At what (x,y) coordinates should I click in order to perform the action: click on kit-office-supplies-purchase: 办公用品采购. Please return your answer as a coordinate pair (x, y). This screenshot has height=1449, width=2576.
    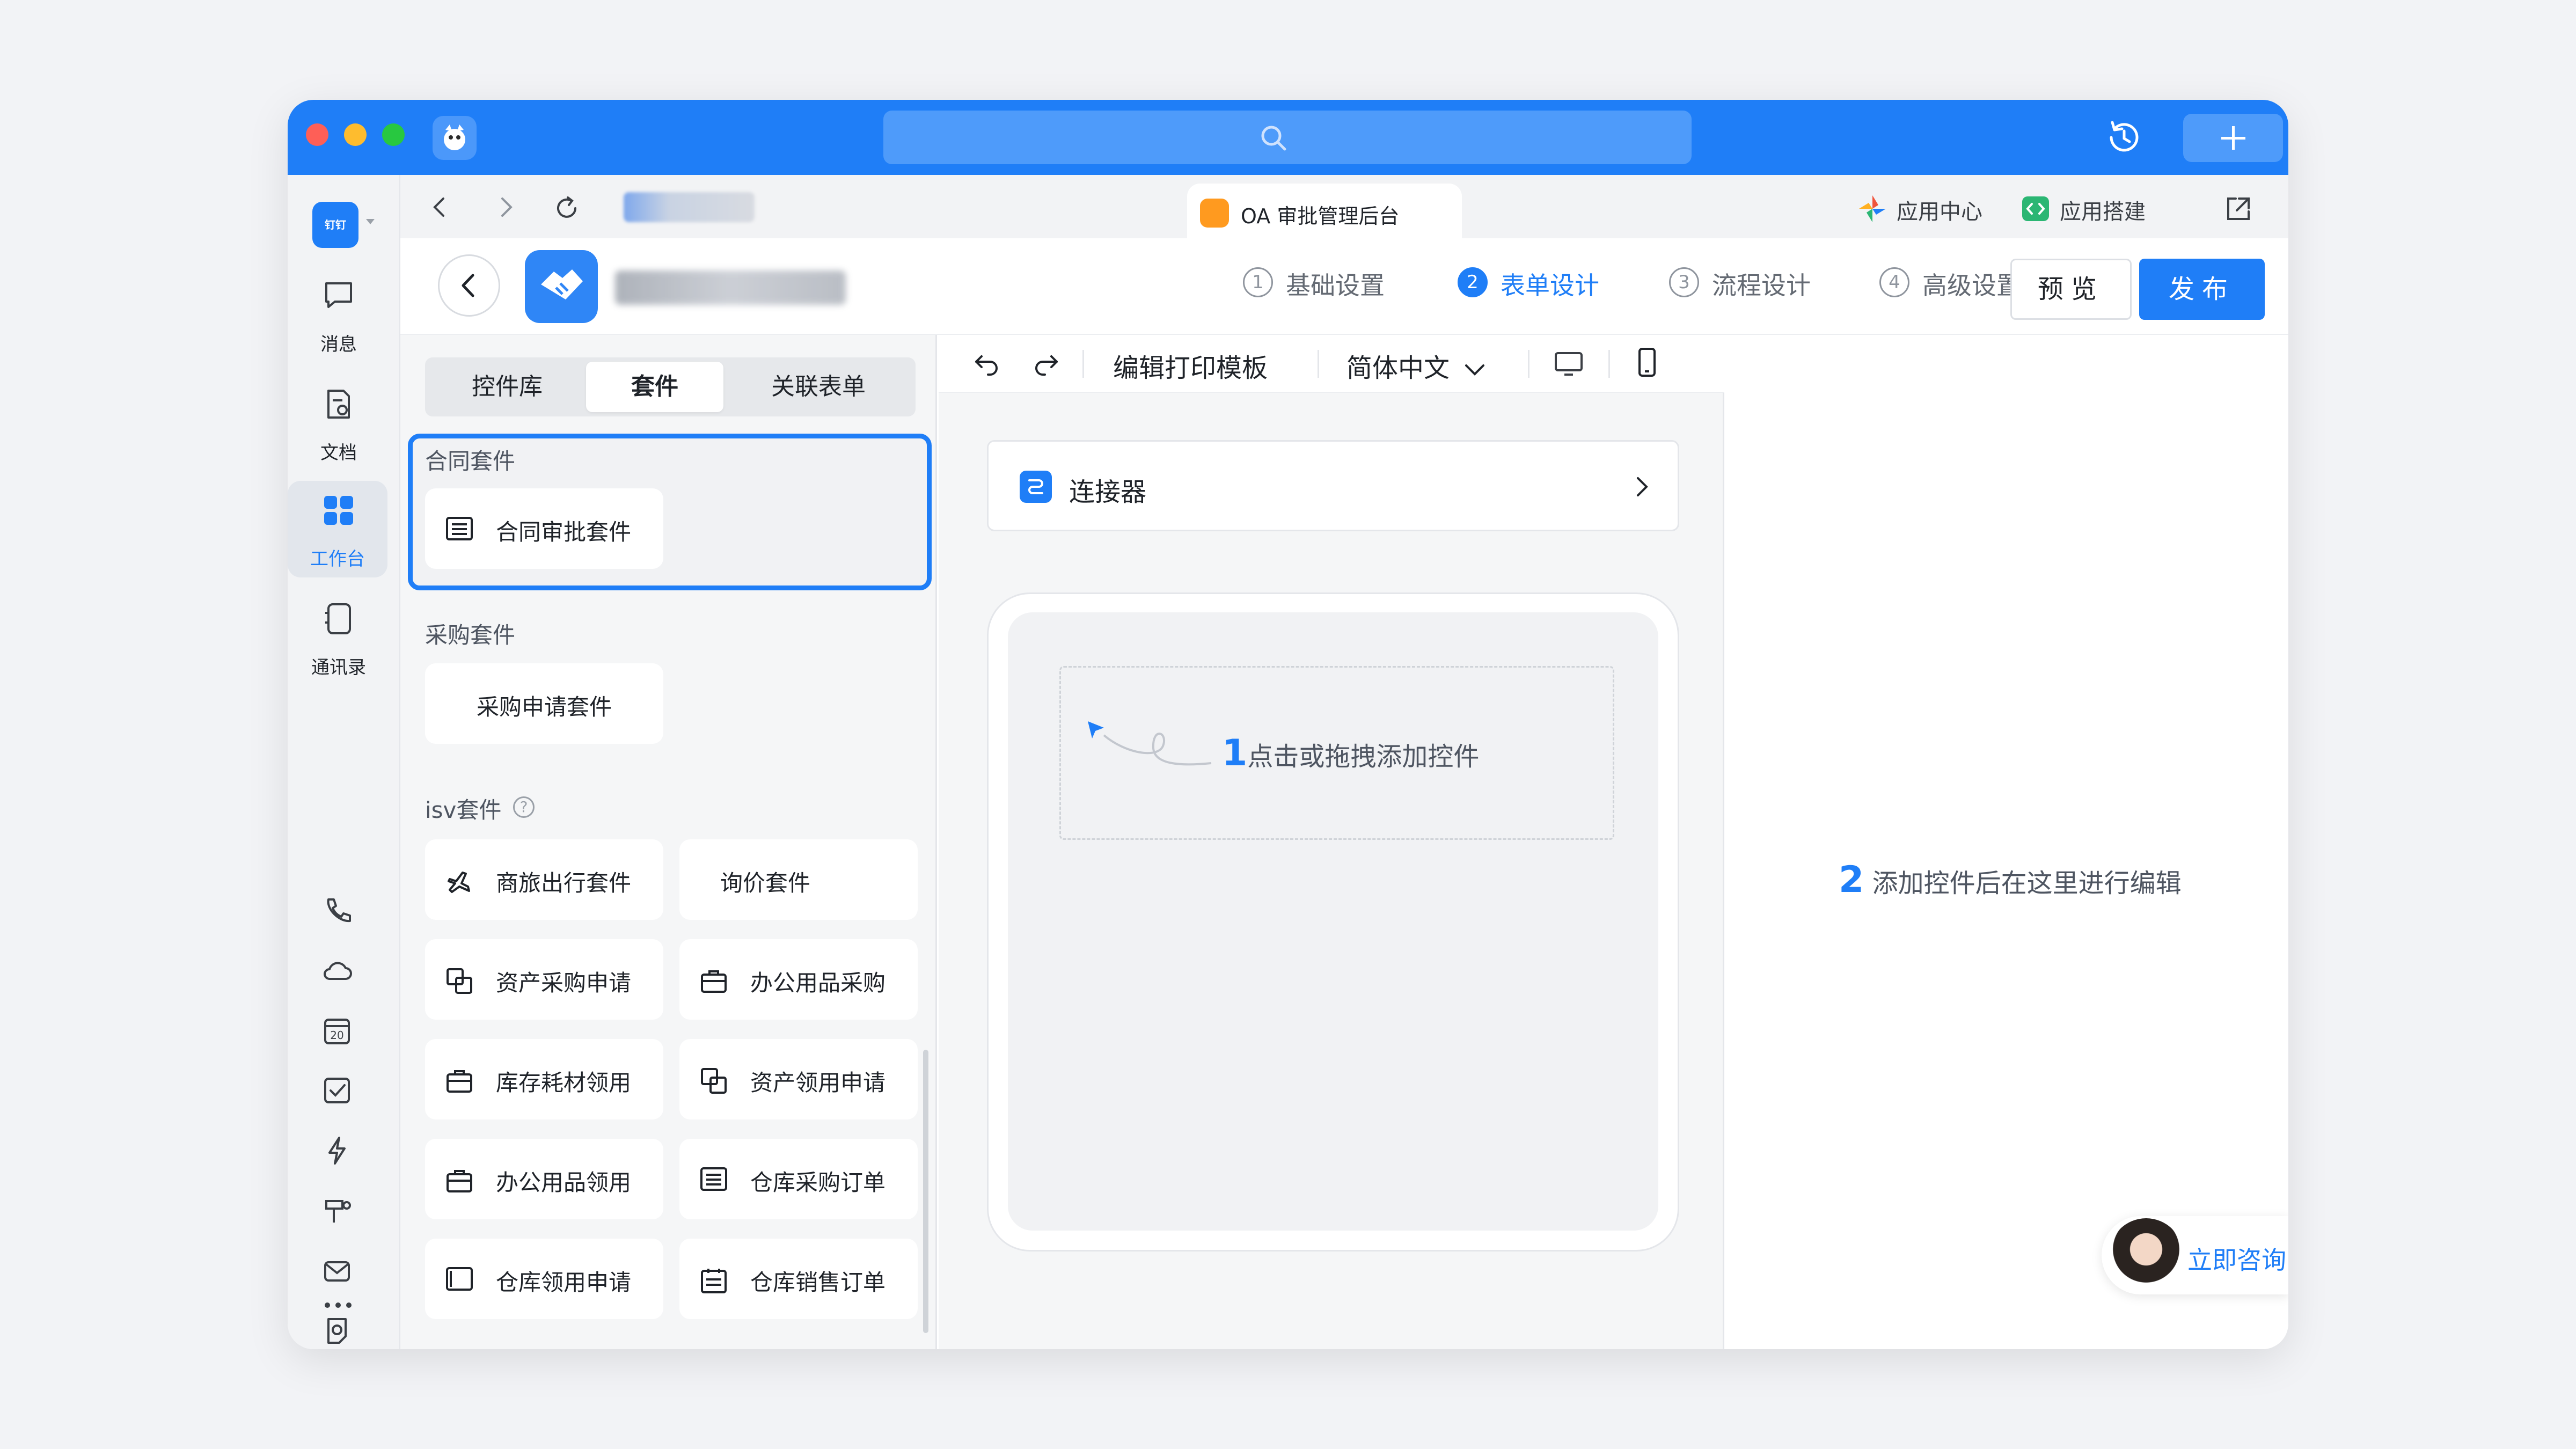
    Looking at the image, I should click on (798, 979).